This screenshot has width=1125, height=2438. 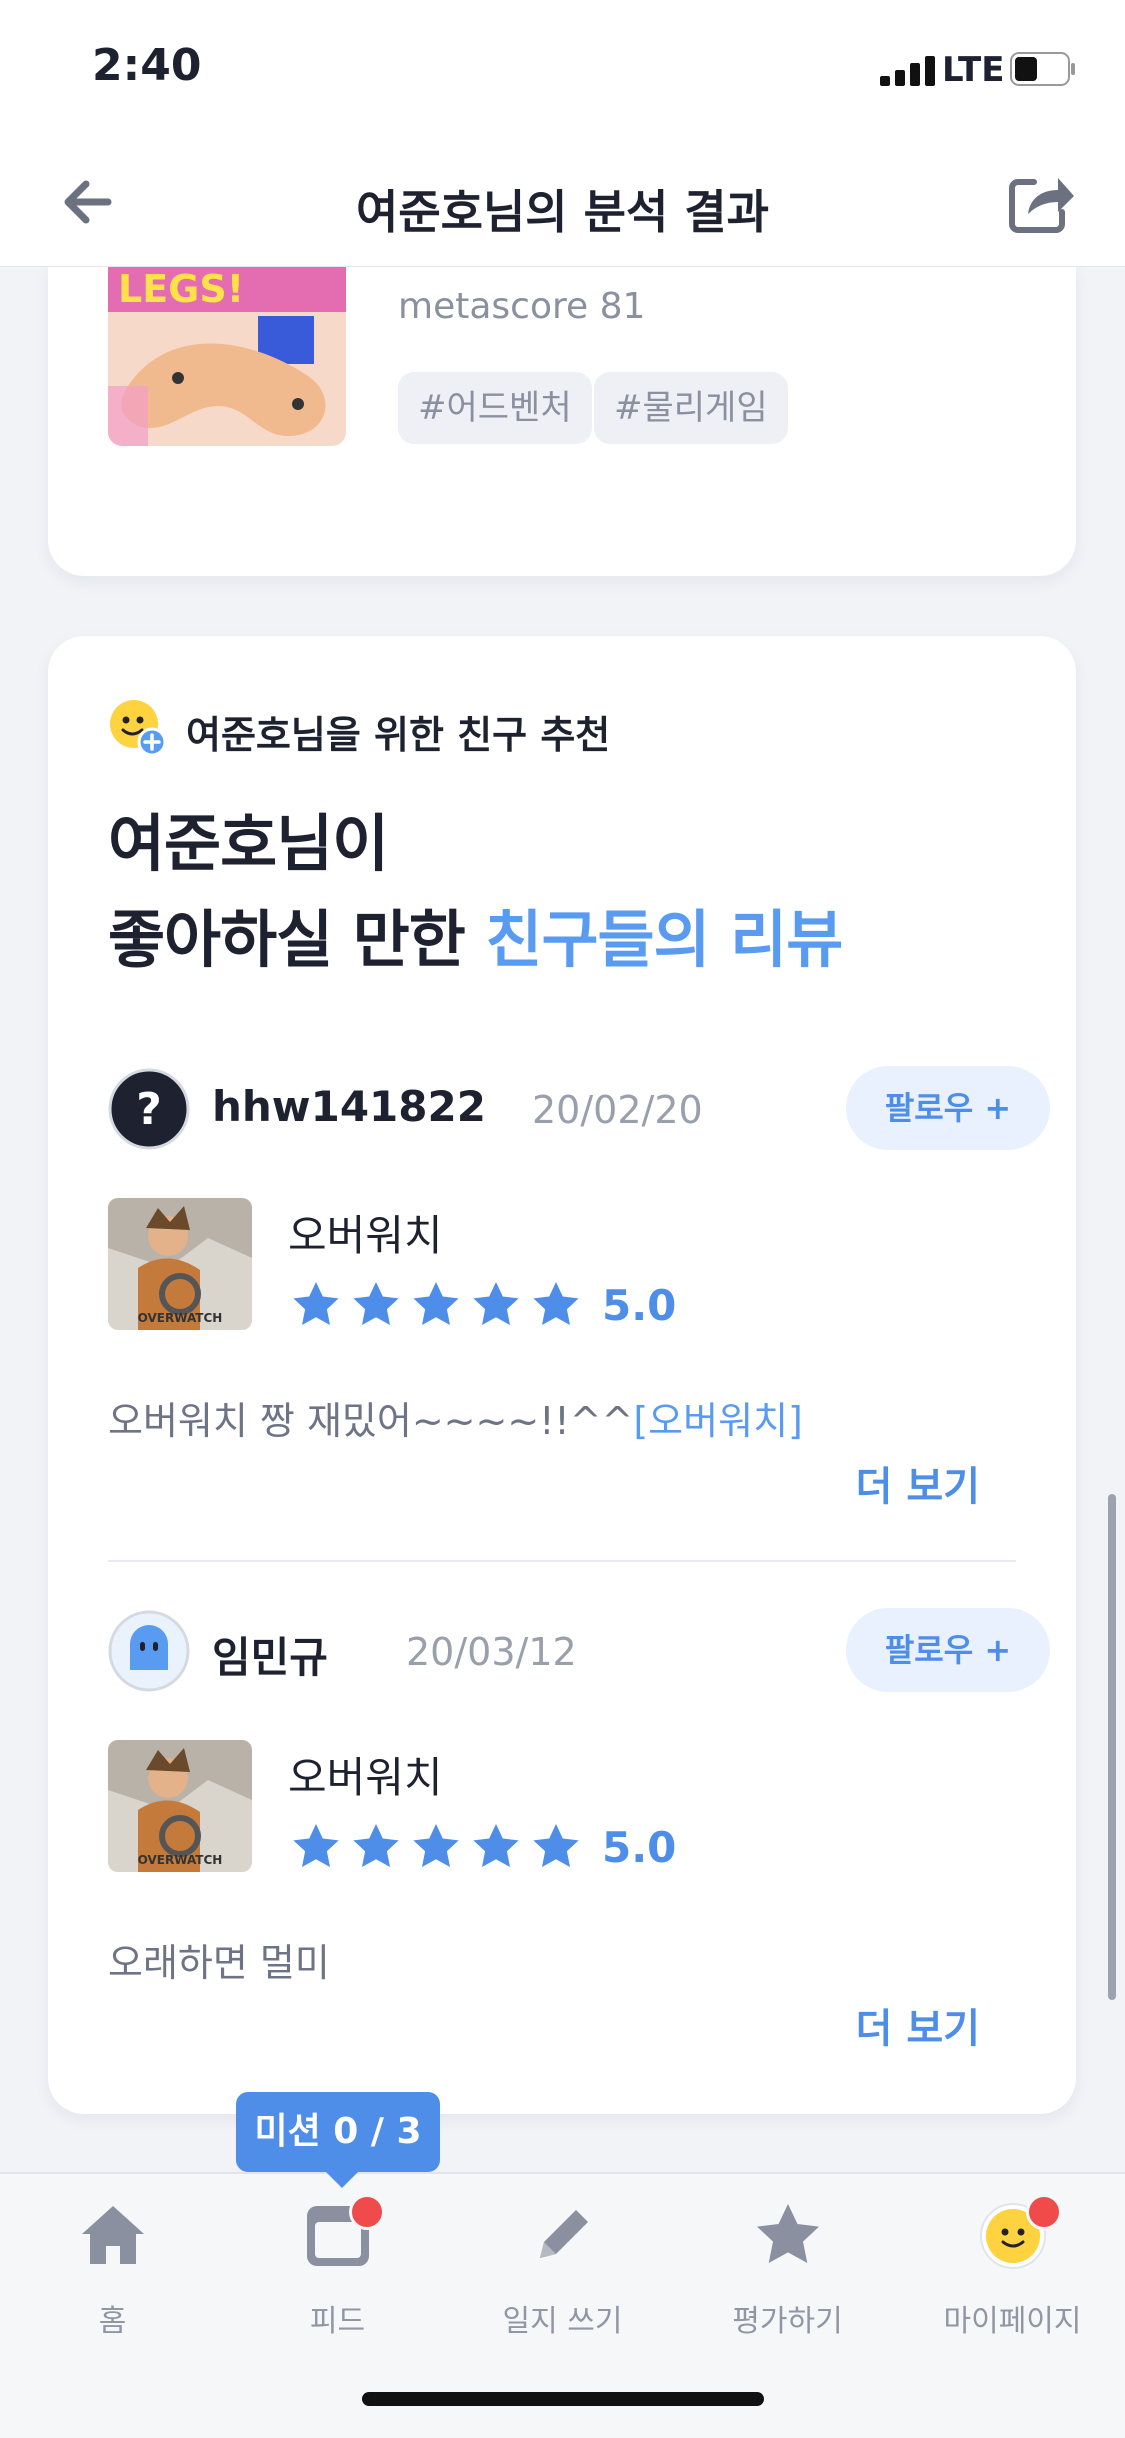 I want to click on page-title: 여준호님의 분석 결과, so click(x=562, y=212).